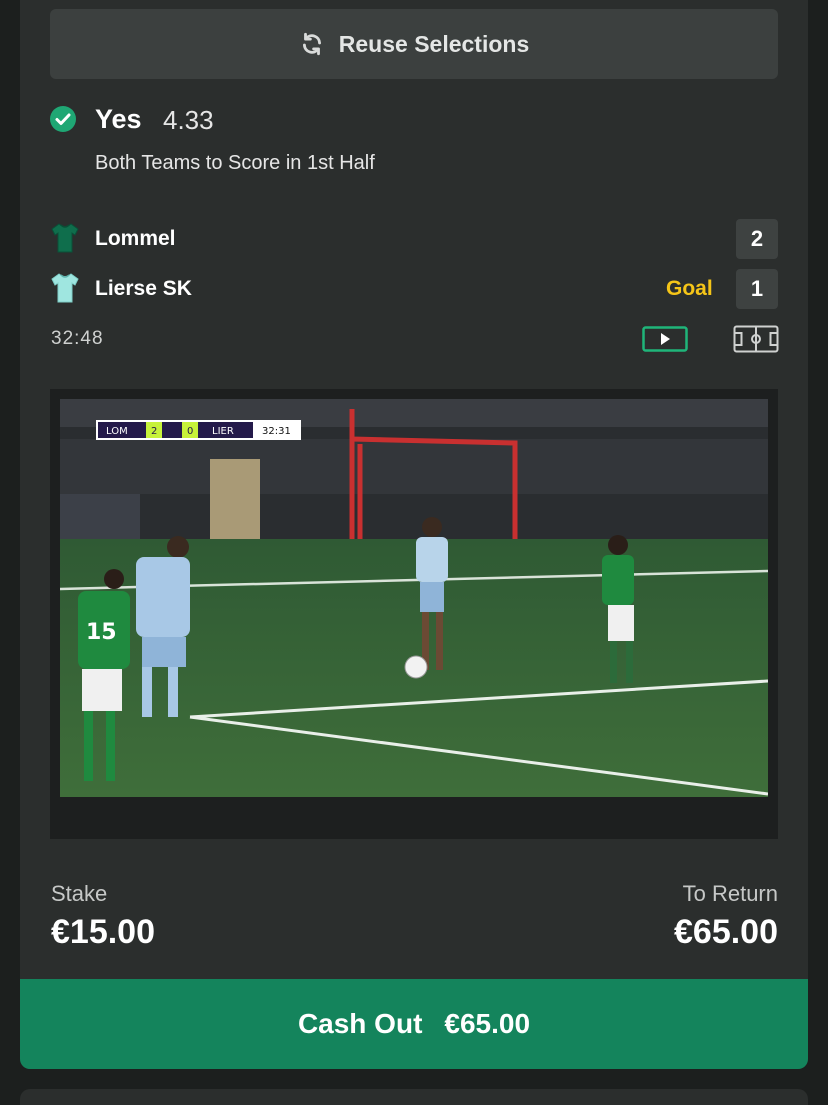  What do you see at coordinates (65, 238) in the screenshot?
I see `home-shirt-icon` at bounding box center [65, 238].